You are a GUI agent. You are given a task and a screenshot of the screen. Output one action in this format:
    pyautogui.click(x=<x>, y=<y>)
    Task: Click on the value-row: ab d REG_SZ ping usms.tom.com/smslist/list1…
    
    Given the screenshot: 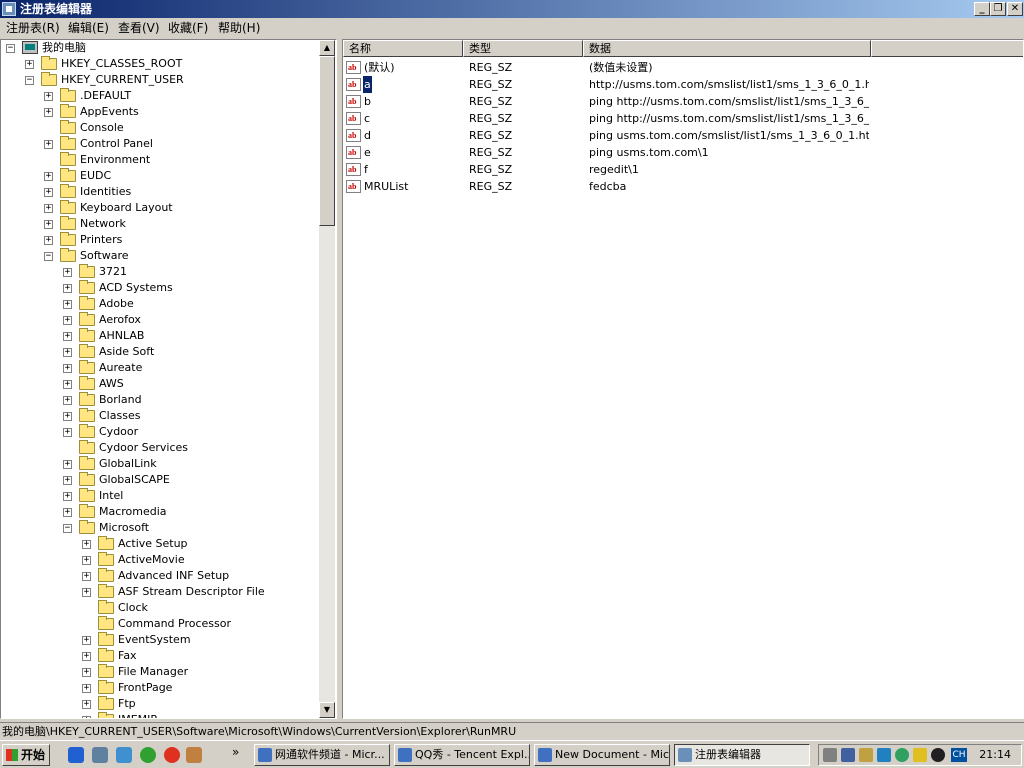 What is the action you would take?
    pyautogui.click(x=683, y=135)
    